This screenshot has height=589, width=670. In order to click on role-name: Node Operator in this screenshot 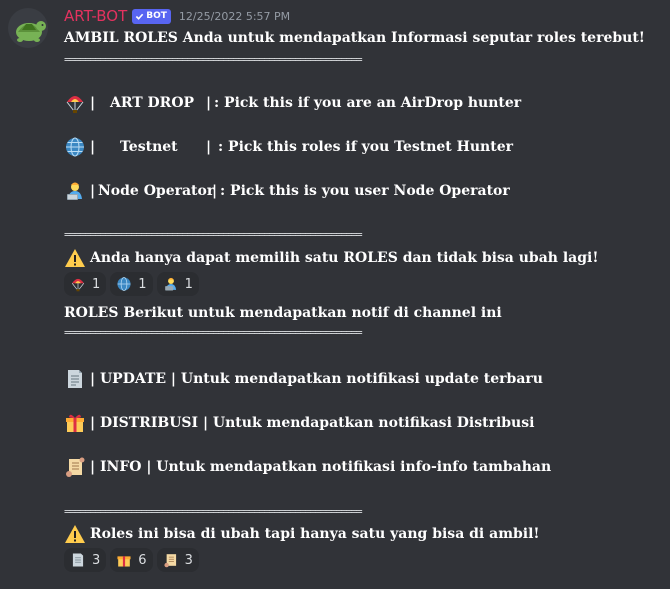, I will do `click(156, 191)`.